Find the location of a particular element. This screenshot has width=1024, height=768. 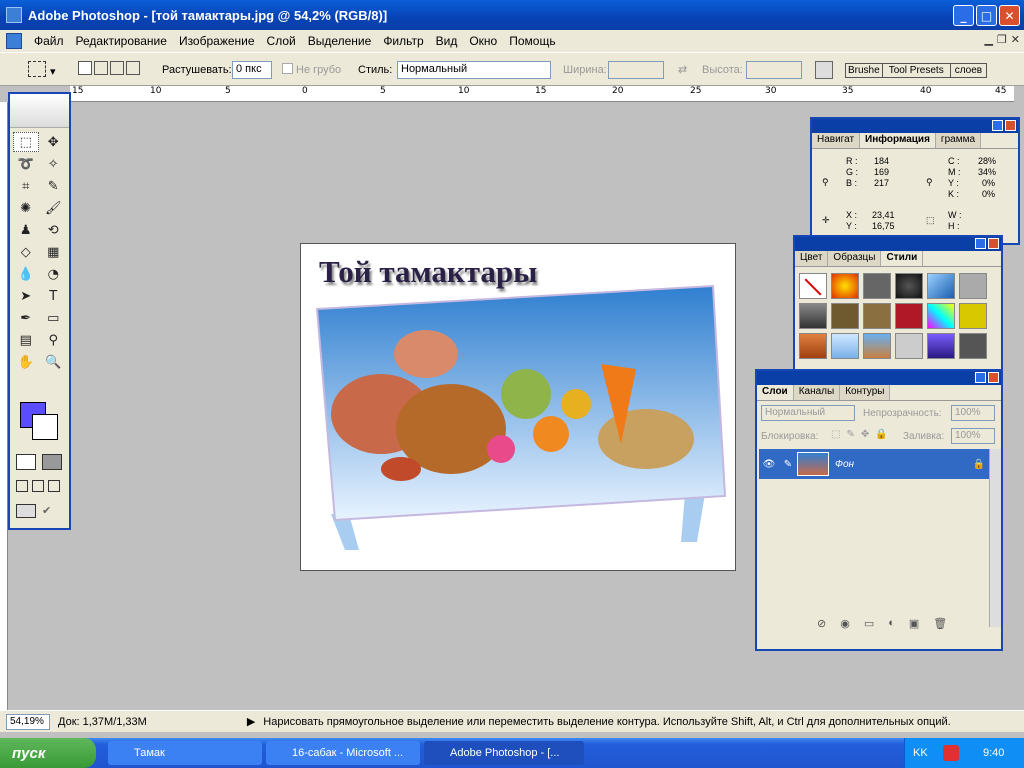

tab-layers: Слои is located at coordinates (775, 392).